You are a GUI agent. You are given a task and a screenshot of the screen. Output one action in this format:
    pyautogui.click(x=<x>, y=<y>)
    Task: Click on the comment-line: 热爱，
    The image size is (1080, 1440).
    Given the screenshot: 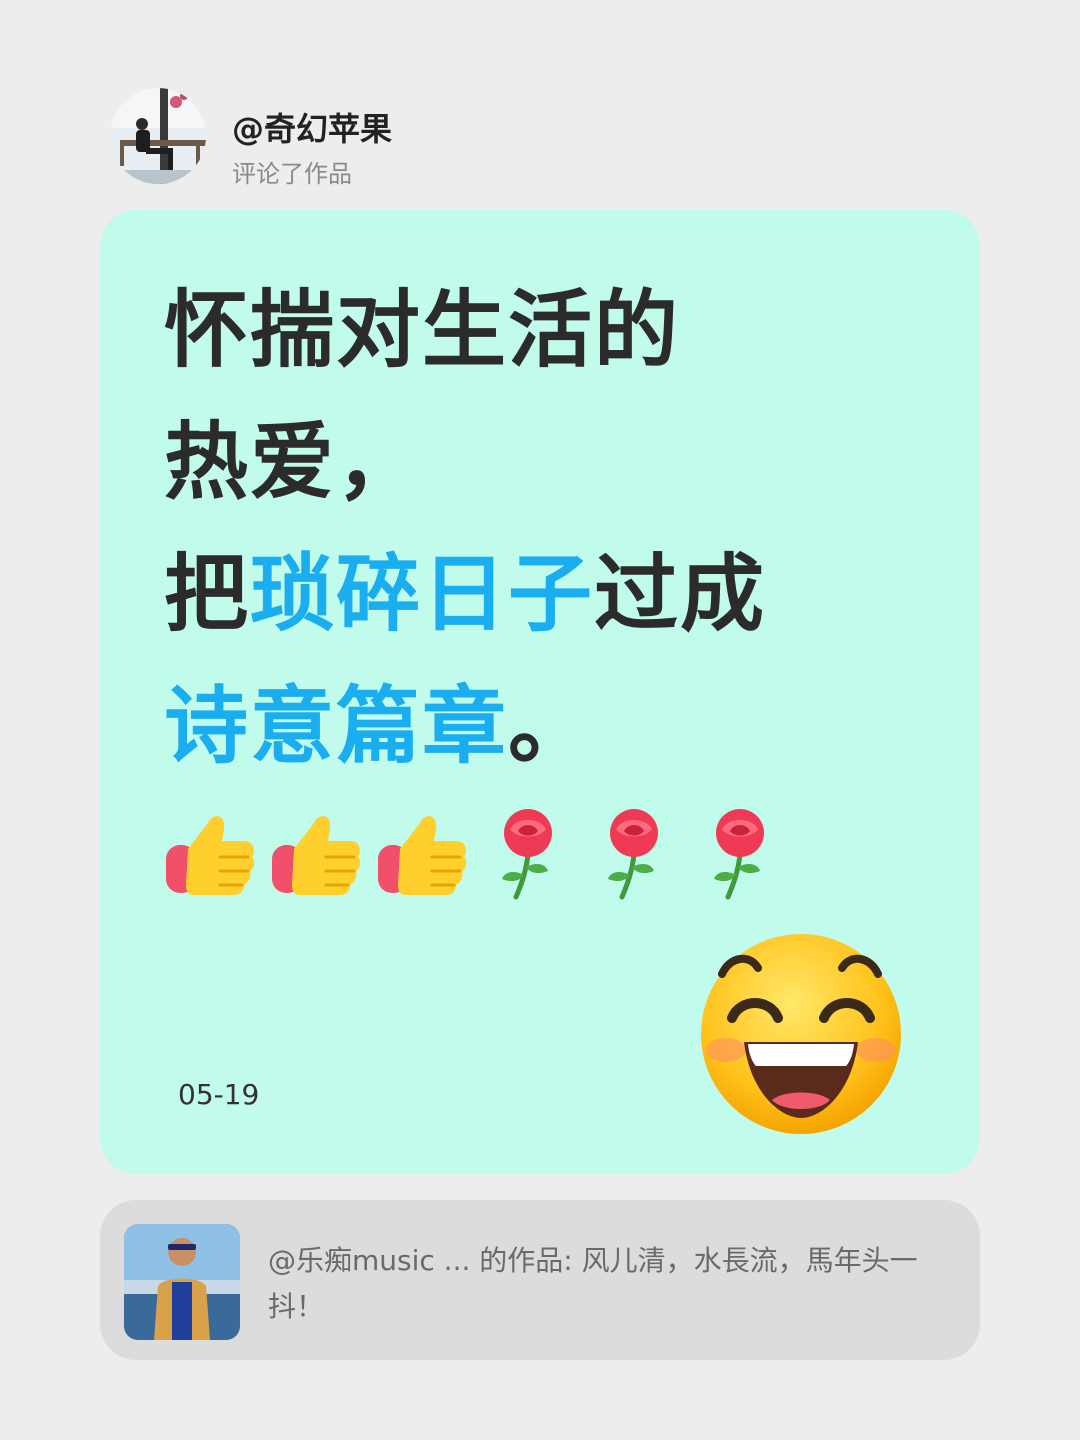 What is the action you would take?
    pyautogui.click(x=544, y=462)
    